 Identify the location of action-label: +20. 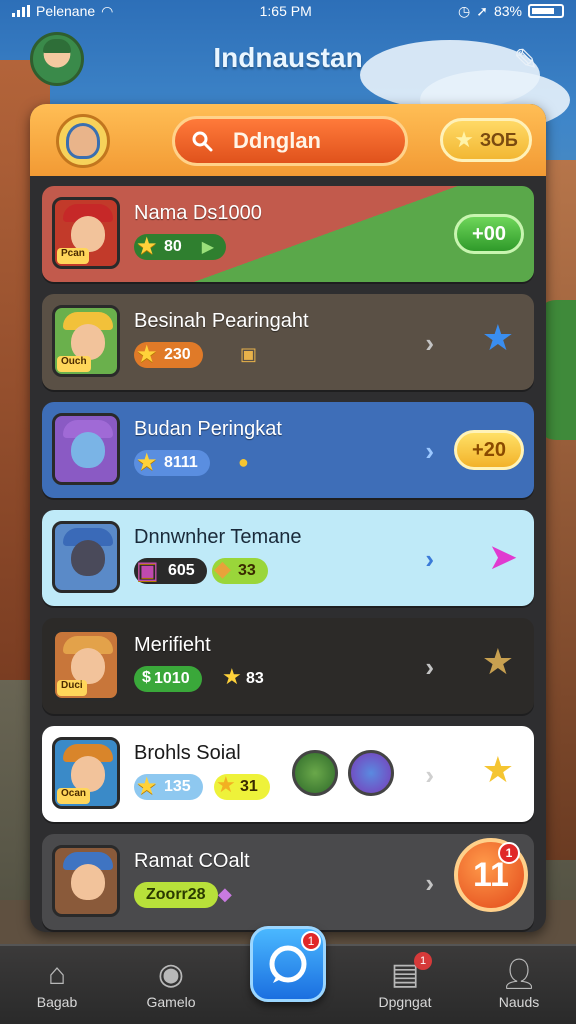
(489, 449).